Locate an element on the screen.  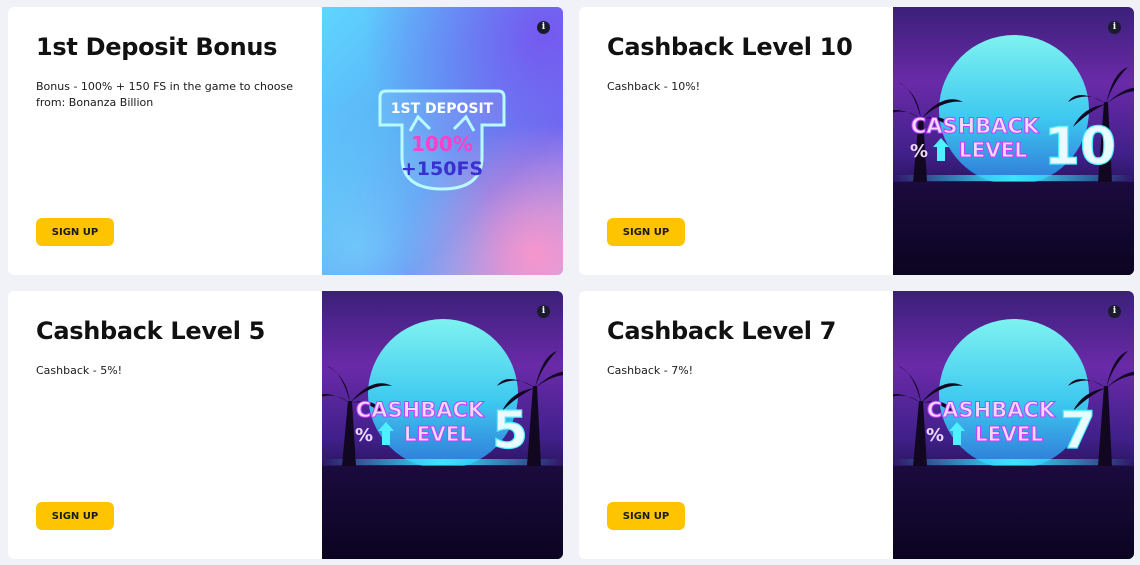
promo-image-cashback-5: CASHBACK % LEVEL 5 i is located at coordinates (442, 425).